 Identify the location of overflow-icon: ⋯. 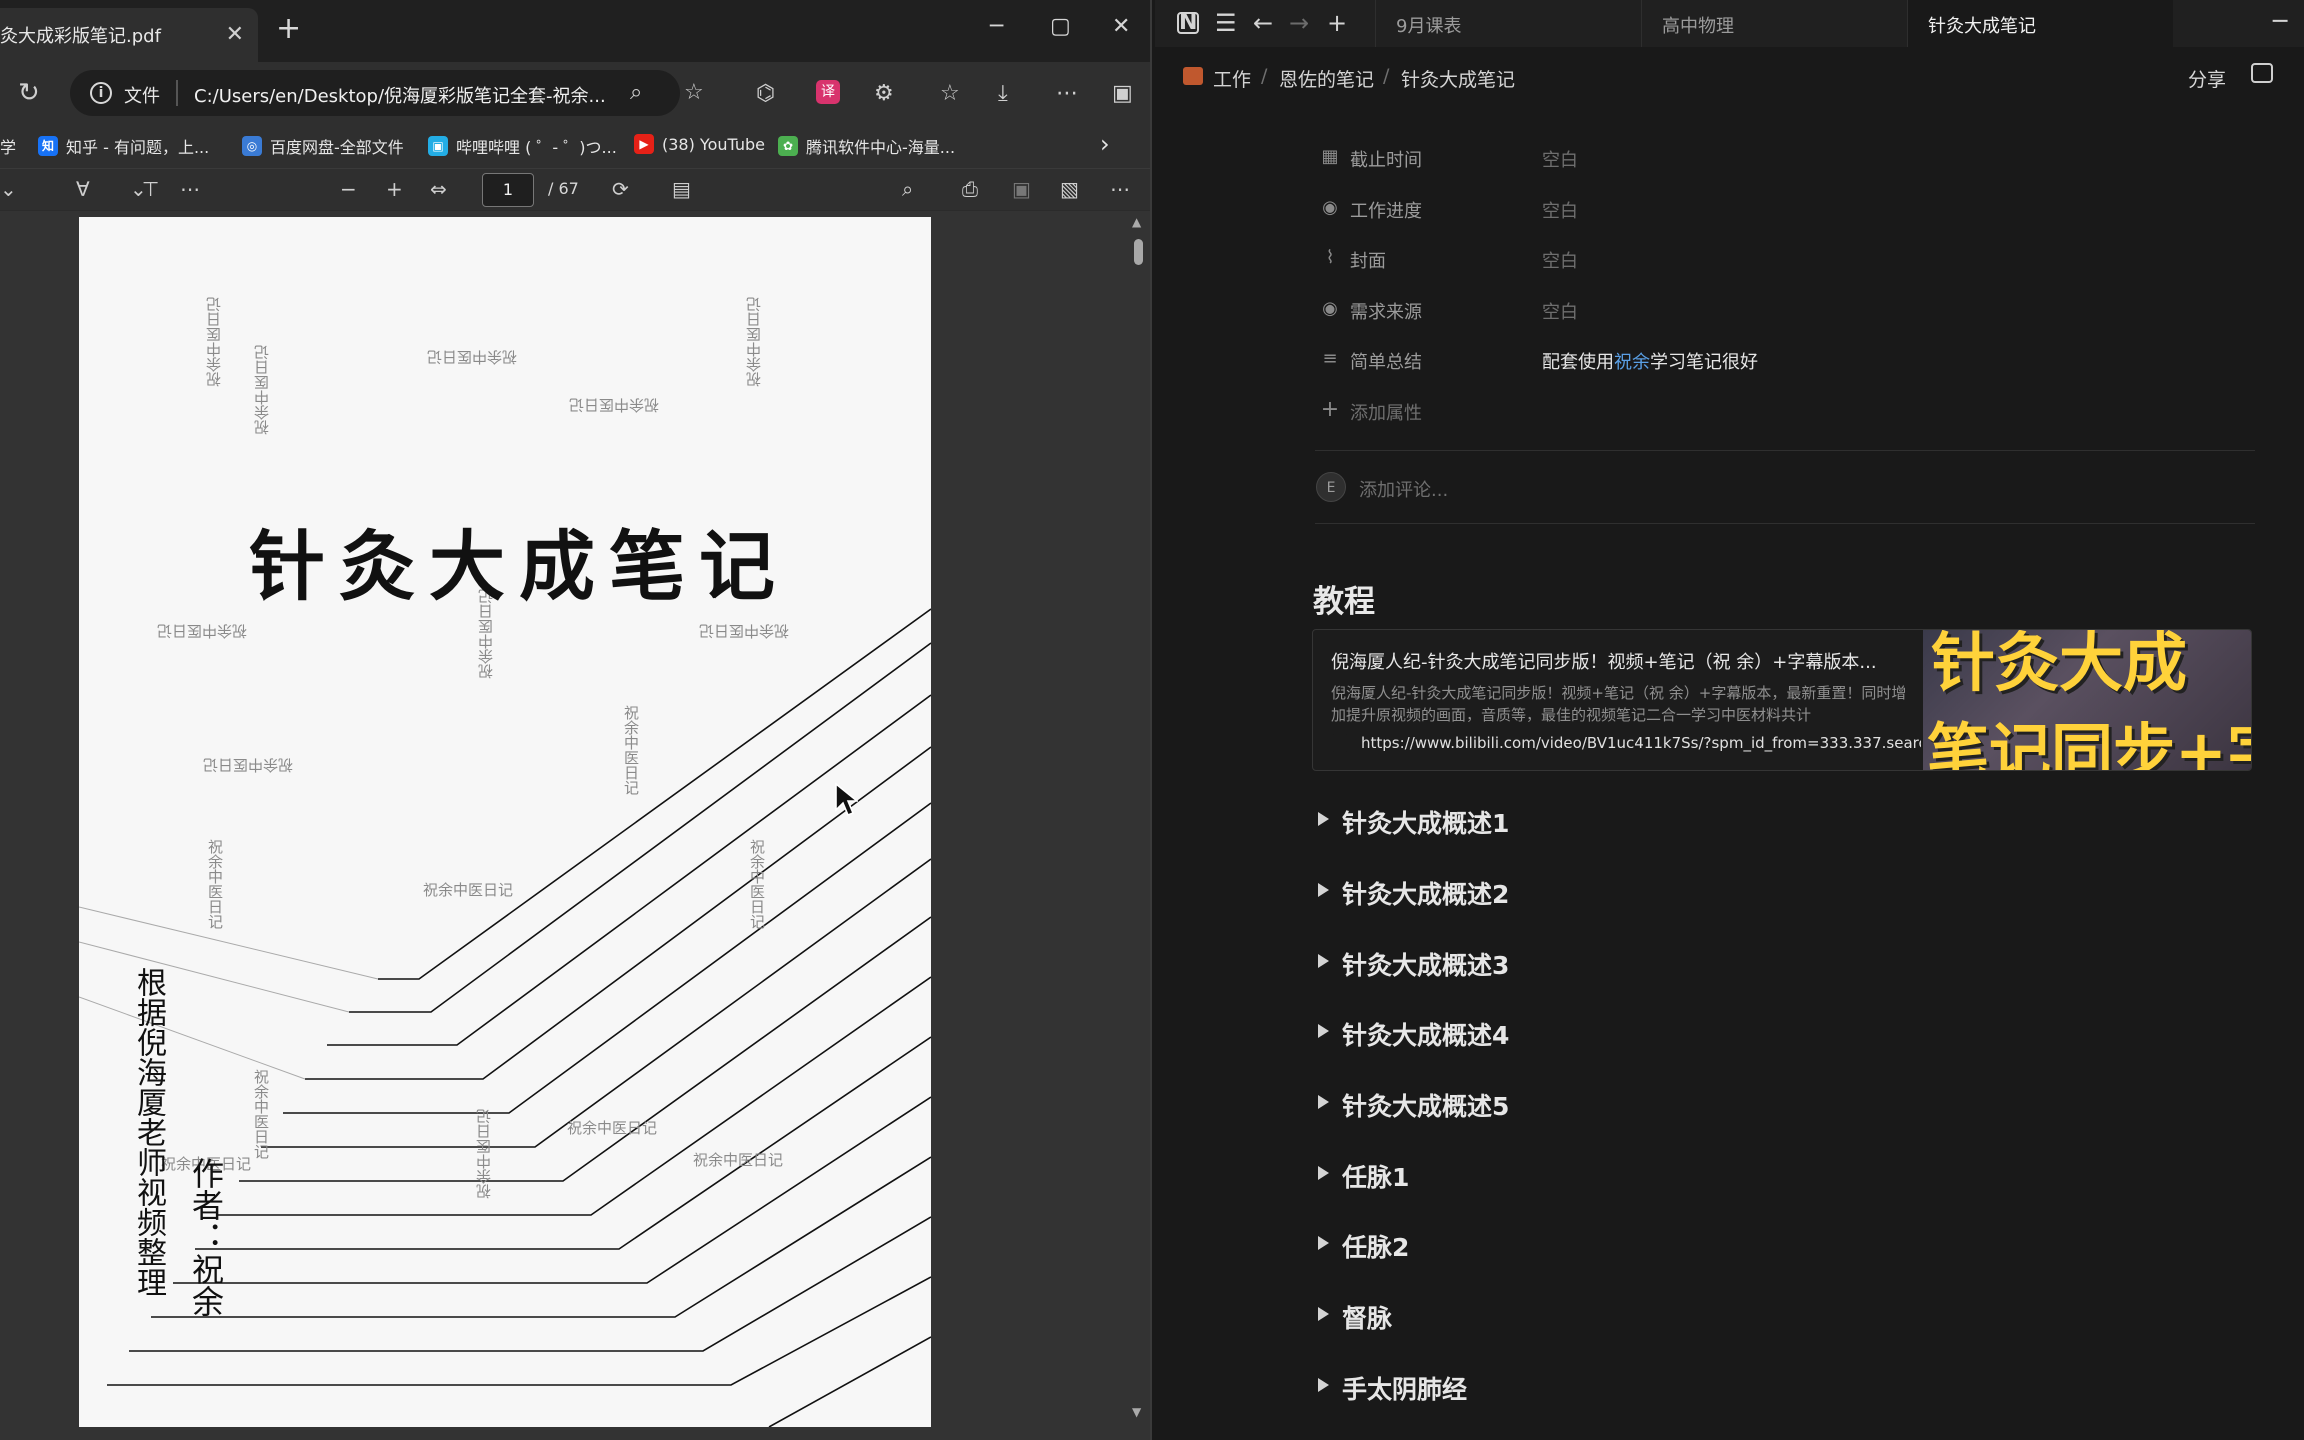
(190, 189).